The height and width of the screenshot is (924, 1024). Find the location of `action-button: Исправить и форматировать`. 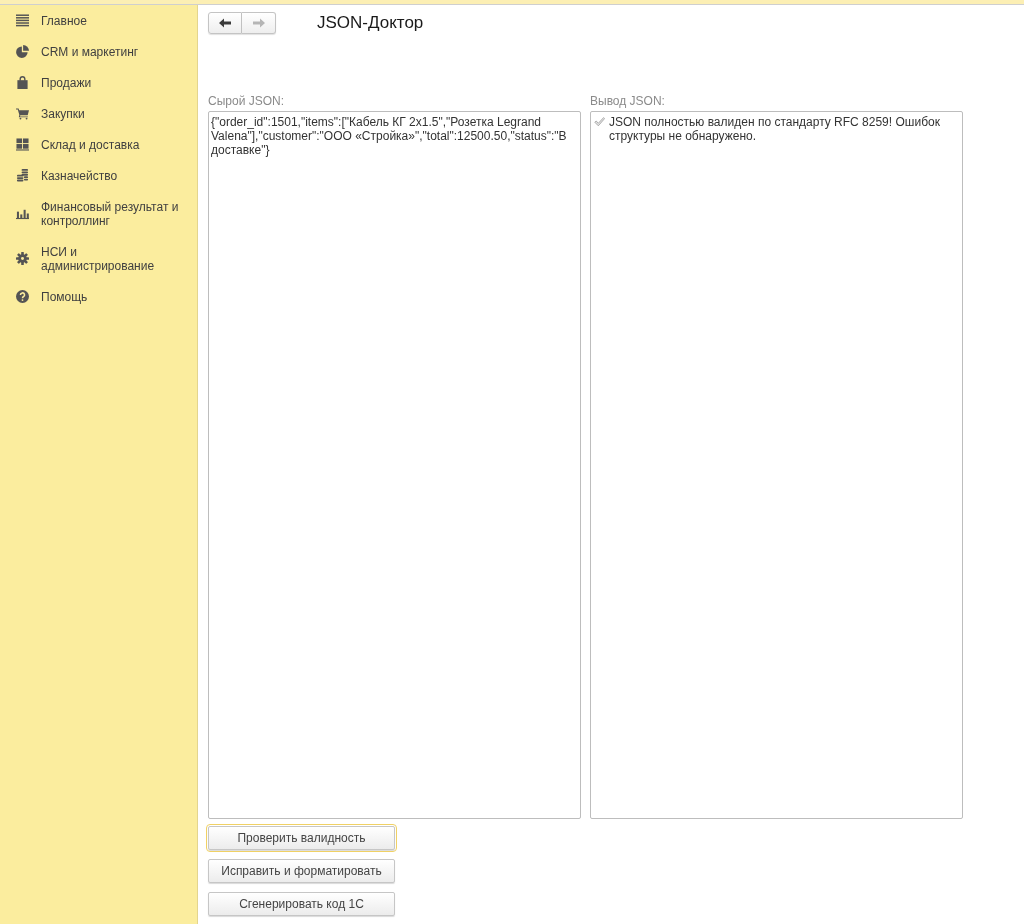

action-button: Исправить и форматировать is located at coordinates (301, 871).